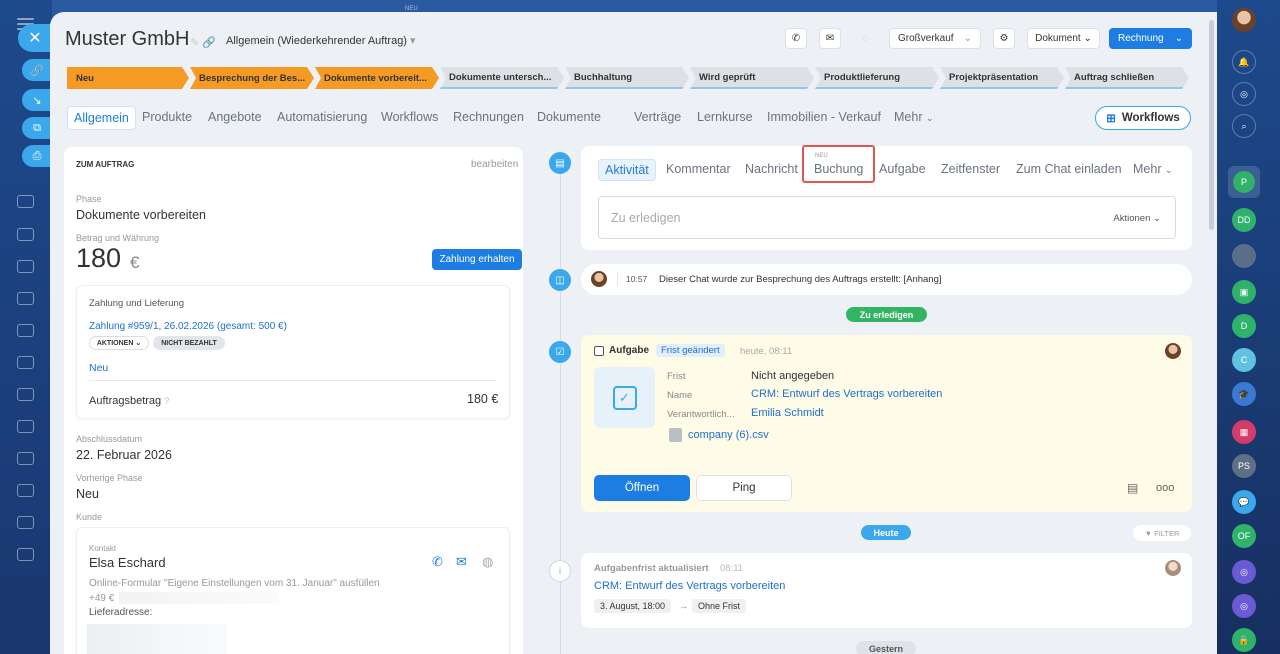 This screenshot has width=1280, height=654. What do you see at coordinates (627, 170) in the screenshot?
I see `tab-aktivitaet: Aktivität` at bounding box center [627, 170].